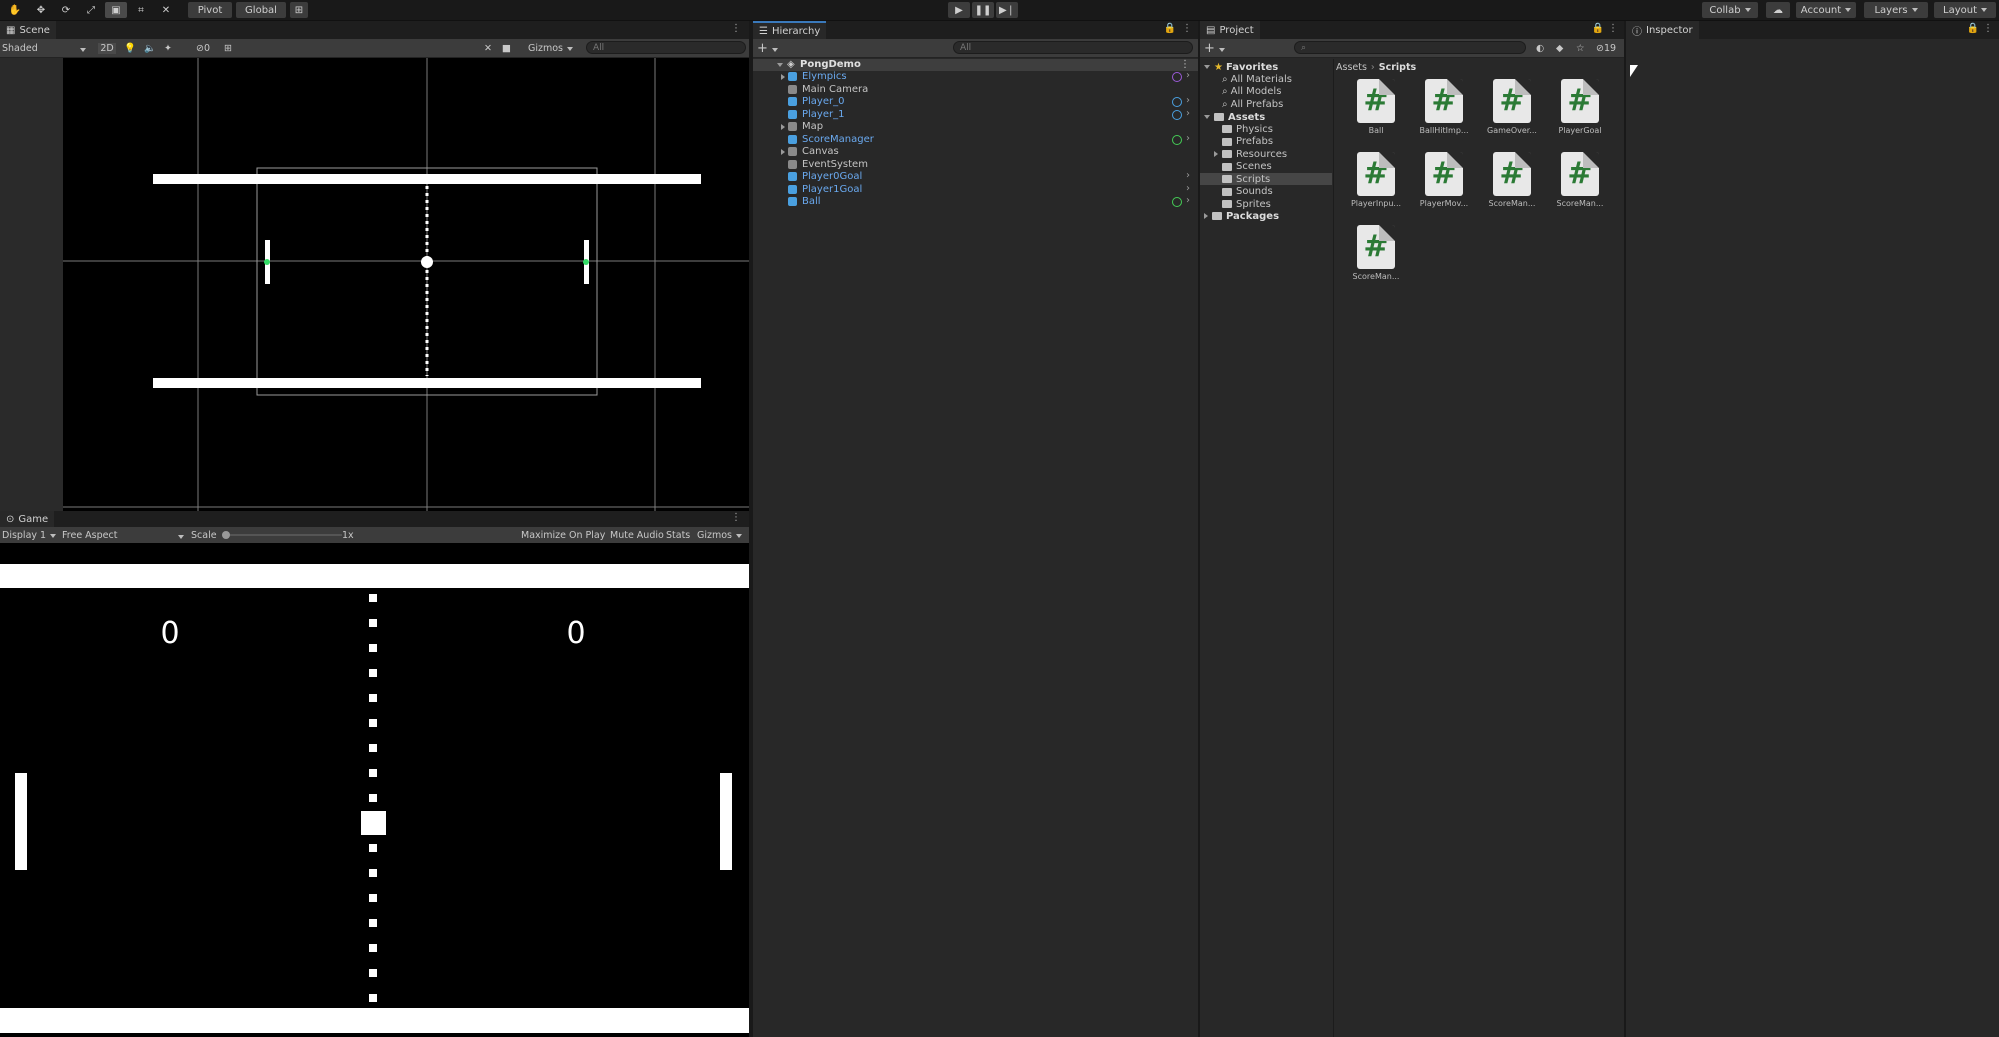 The height and width of the screenshot is (1037, 1999). I want to click on layers-dropdown: Layers, so click(1896, 10).